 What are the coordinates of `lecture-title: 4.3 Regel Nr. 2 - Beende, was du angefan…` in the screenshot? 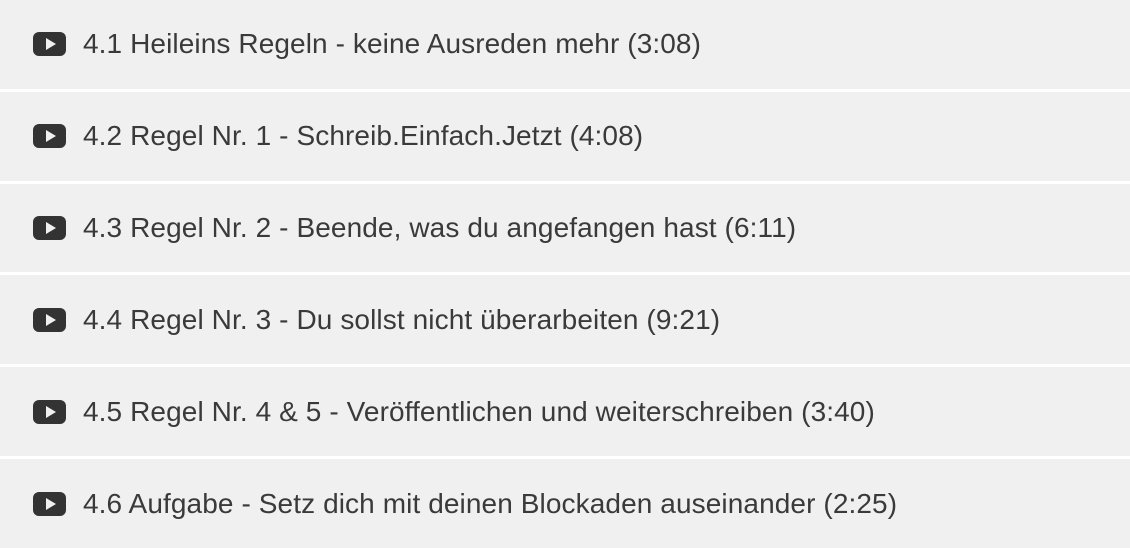 It's located at (440, 228).